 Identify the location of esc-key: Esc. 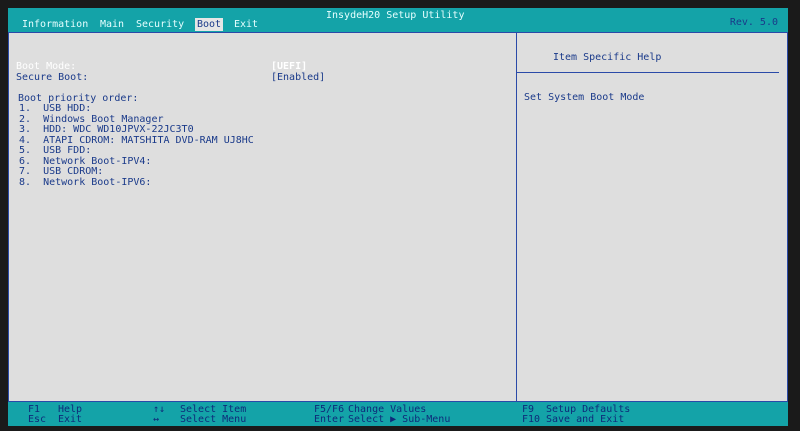
(37, 419).